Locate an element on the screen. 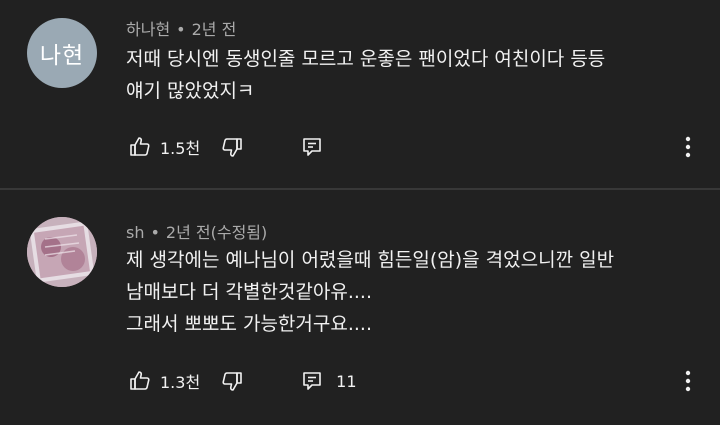 The height and width of the screenshot is (425, 720). reply-count: 11 is located at coordinates (346, 381).